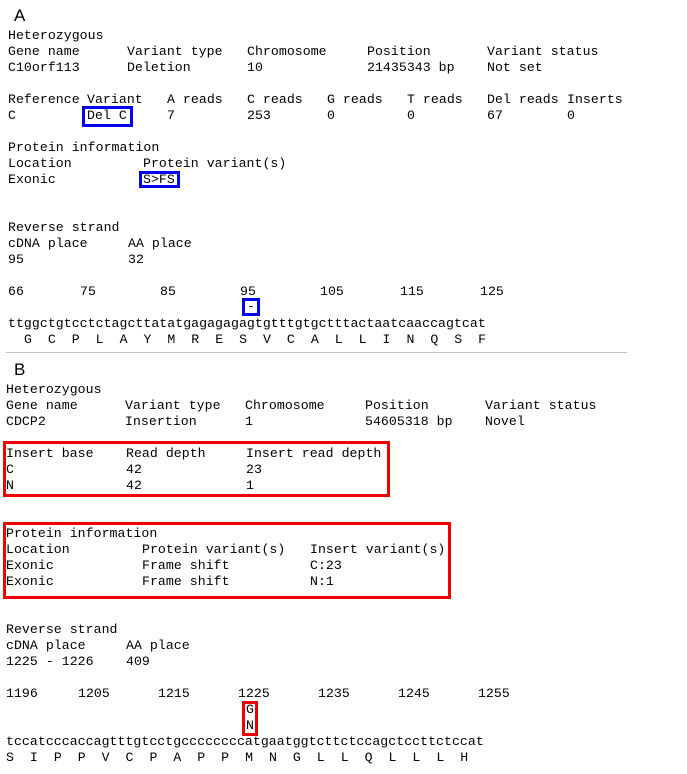  Describe the element at coordinates (332, 291) in the screenshot. I see `ruler-tick: 105` at that location.